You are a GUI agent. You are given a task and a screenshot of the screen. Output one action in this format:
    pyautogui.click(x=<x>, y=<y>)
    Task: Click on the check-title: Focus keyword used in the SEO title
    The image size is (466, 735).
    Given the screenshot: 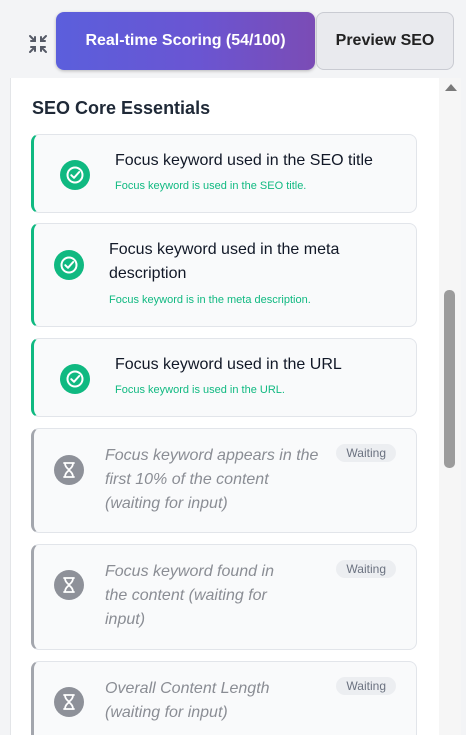 What is the action you would take?
    pyautogui.click(x=244, y=160)
    